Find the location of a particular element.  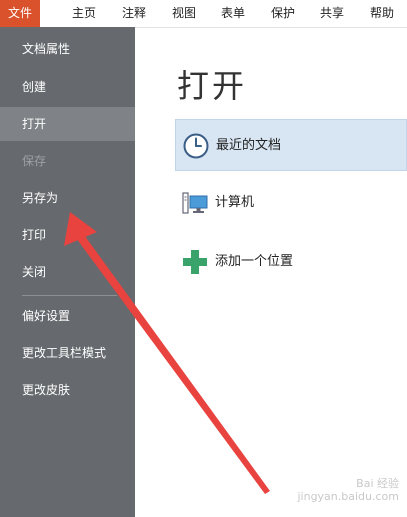

option-label: 最近的文档 is located at coordinates (249, 145).